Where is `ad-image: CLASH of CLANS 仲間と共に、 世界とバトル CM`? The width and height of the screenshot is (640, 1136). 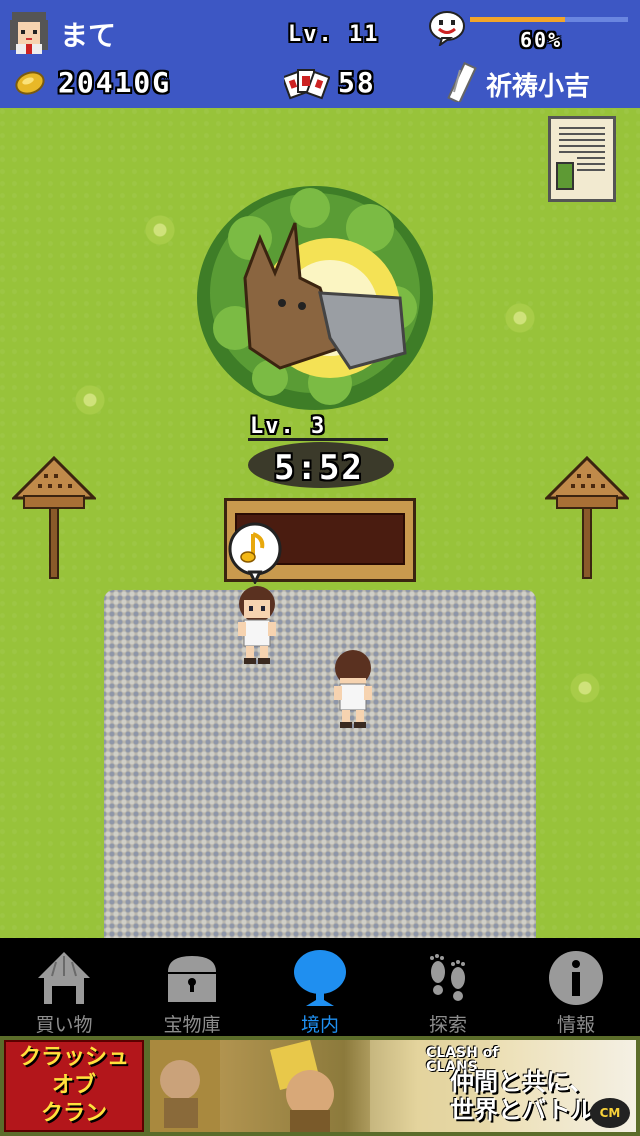
ad-image: CLASH of CLANS 仲間と共に、 世界とバトル CM is located at coordinates (393, 1086).